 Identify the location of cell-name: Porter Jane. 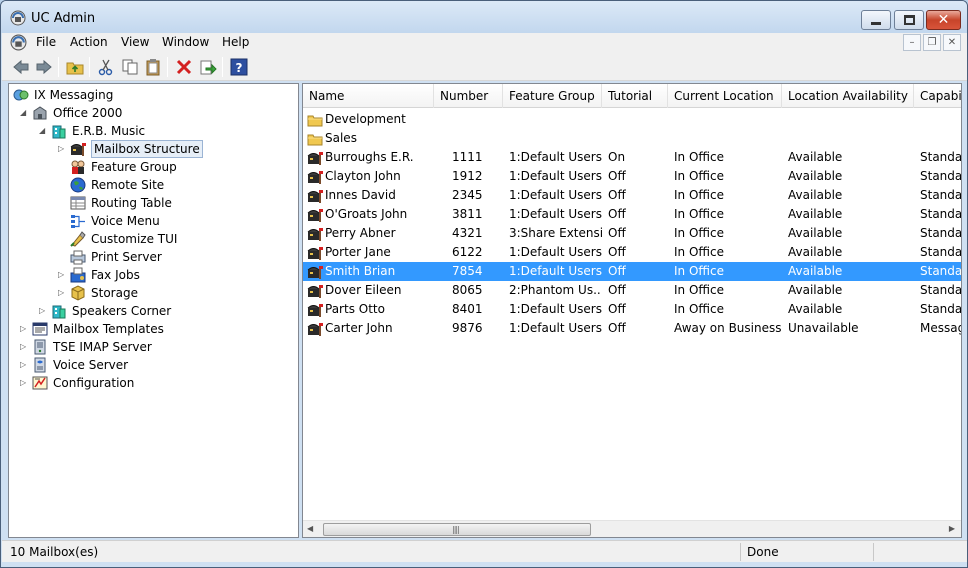
(358, 252).